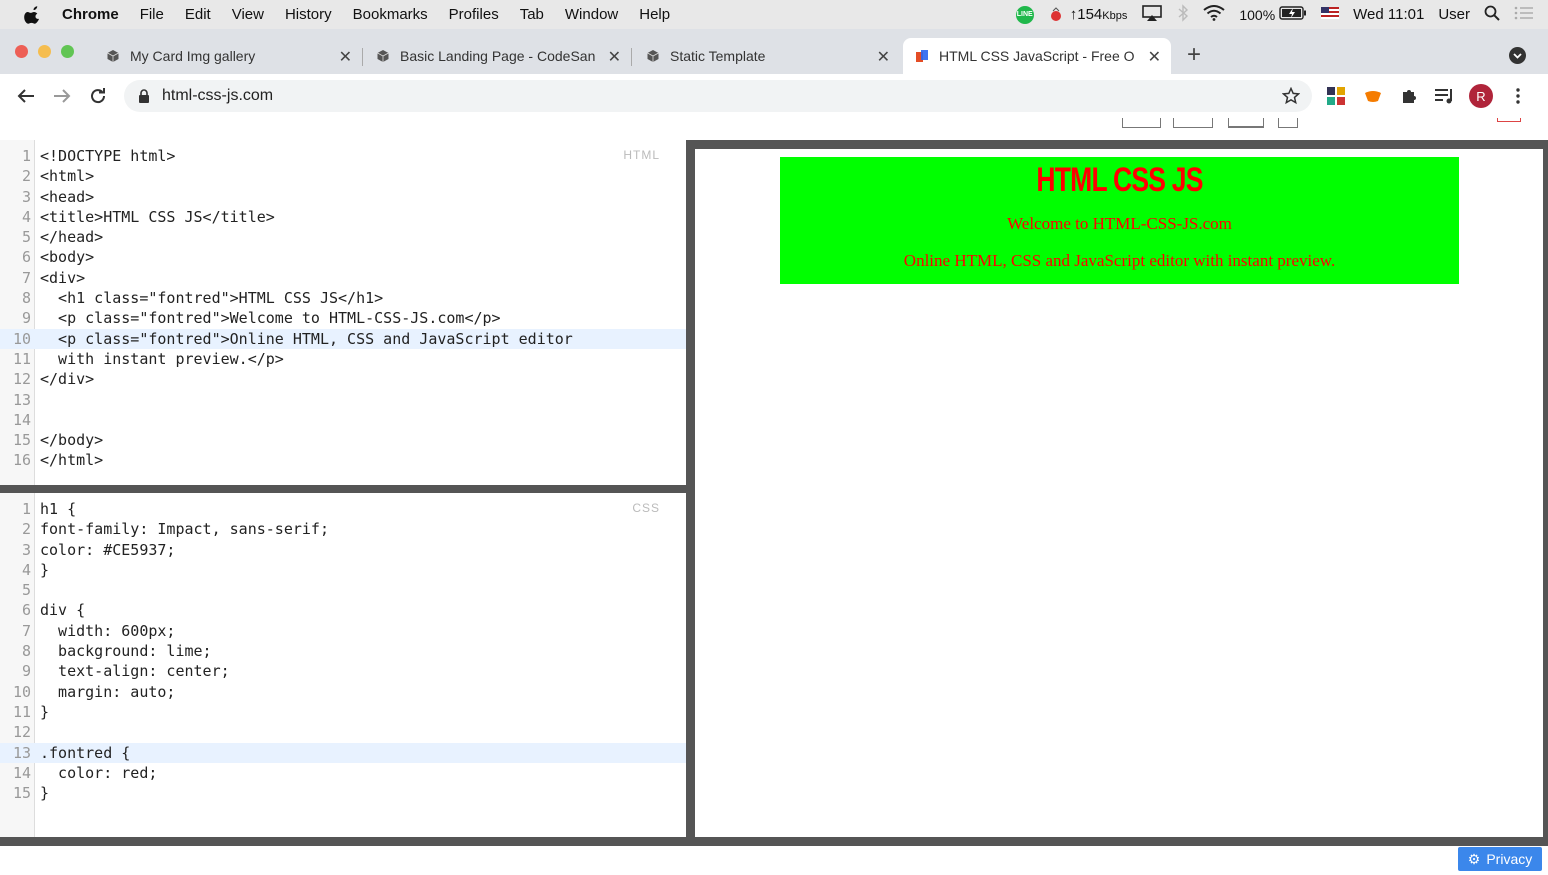 The width and height of the screenshot is (1548, 875). I want to click on code-line: 13, so click(343, 400).